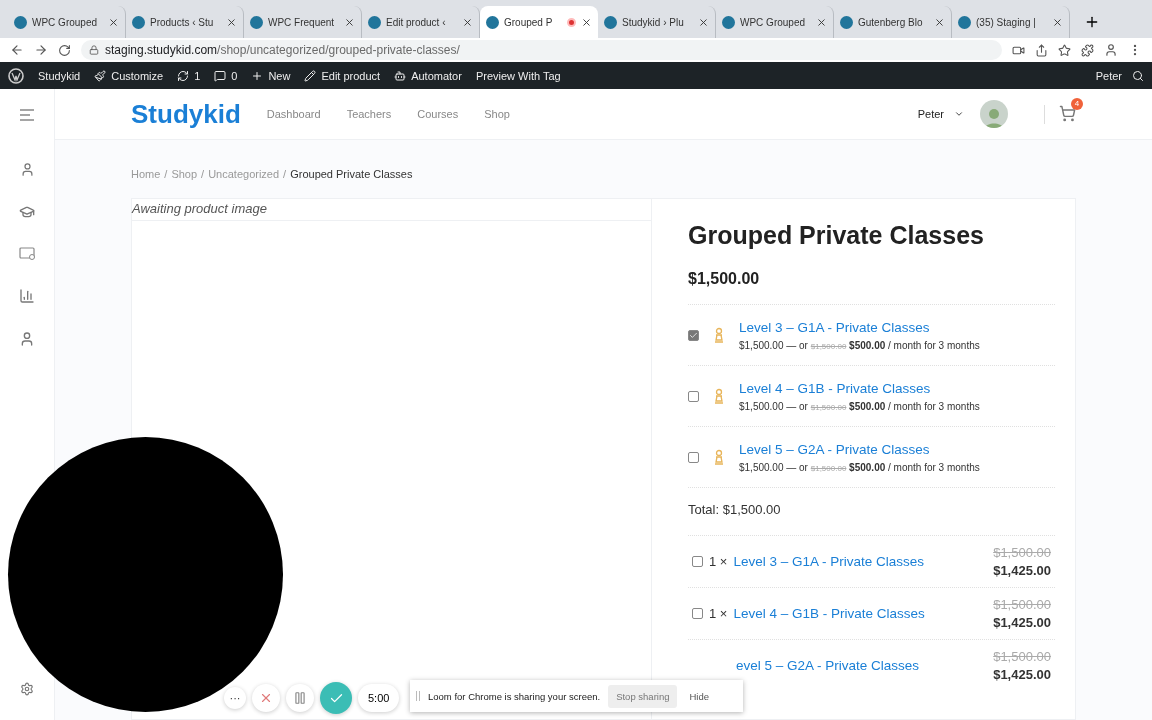 The image size is (1152, 720). I want to click on comment-icon, so click(220, 75).